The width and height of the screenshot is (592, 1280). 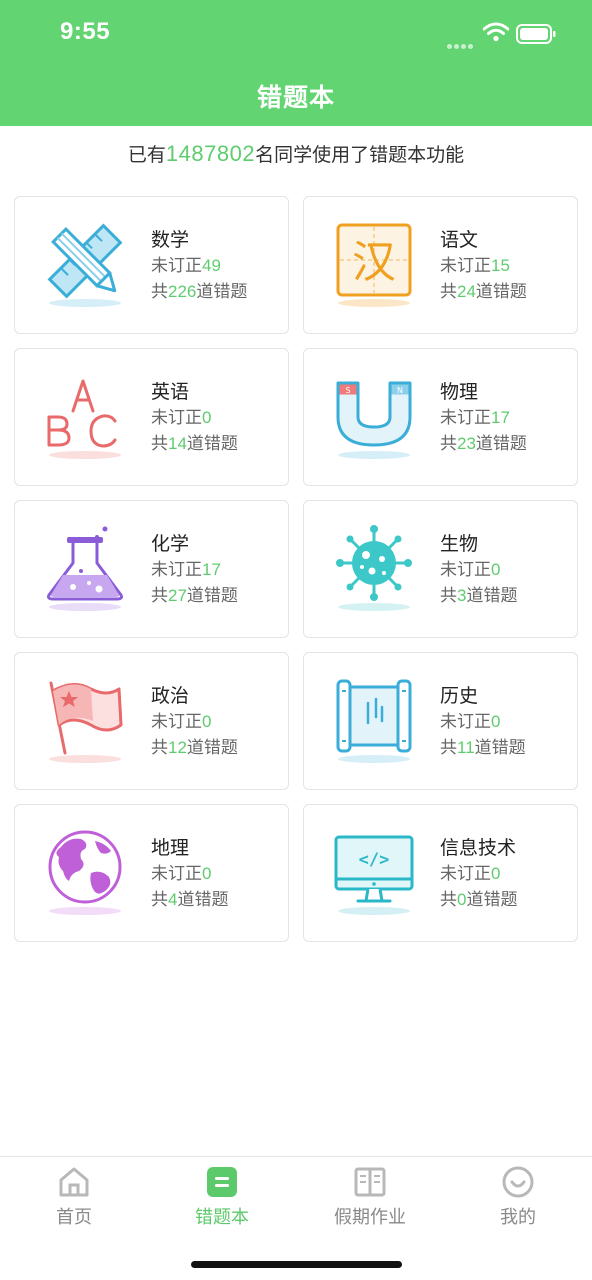 What do you see at coordinates (85, 568) in the screenshot?
I see `flask-icon` at bounding box center [85, 568].